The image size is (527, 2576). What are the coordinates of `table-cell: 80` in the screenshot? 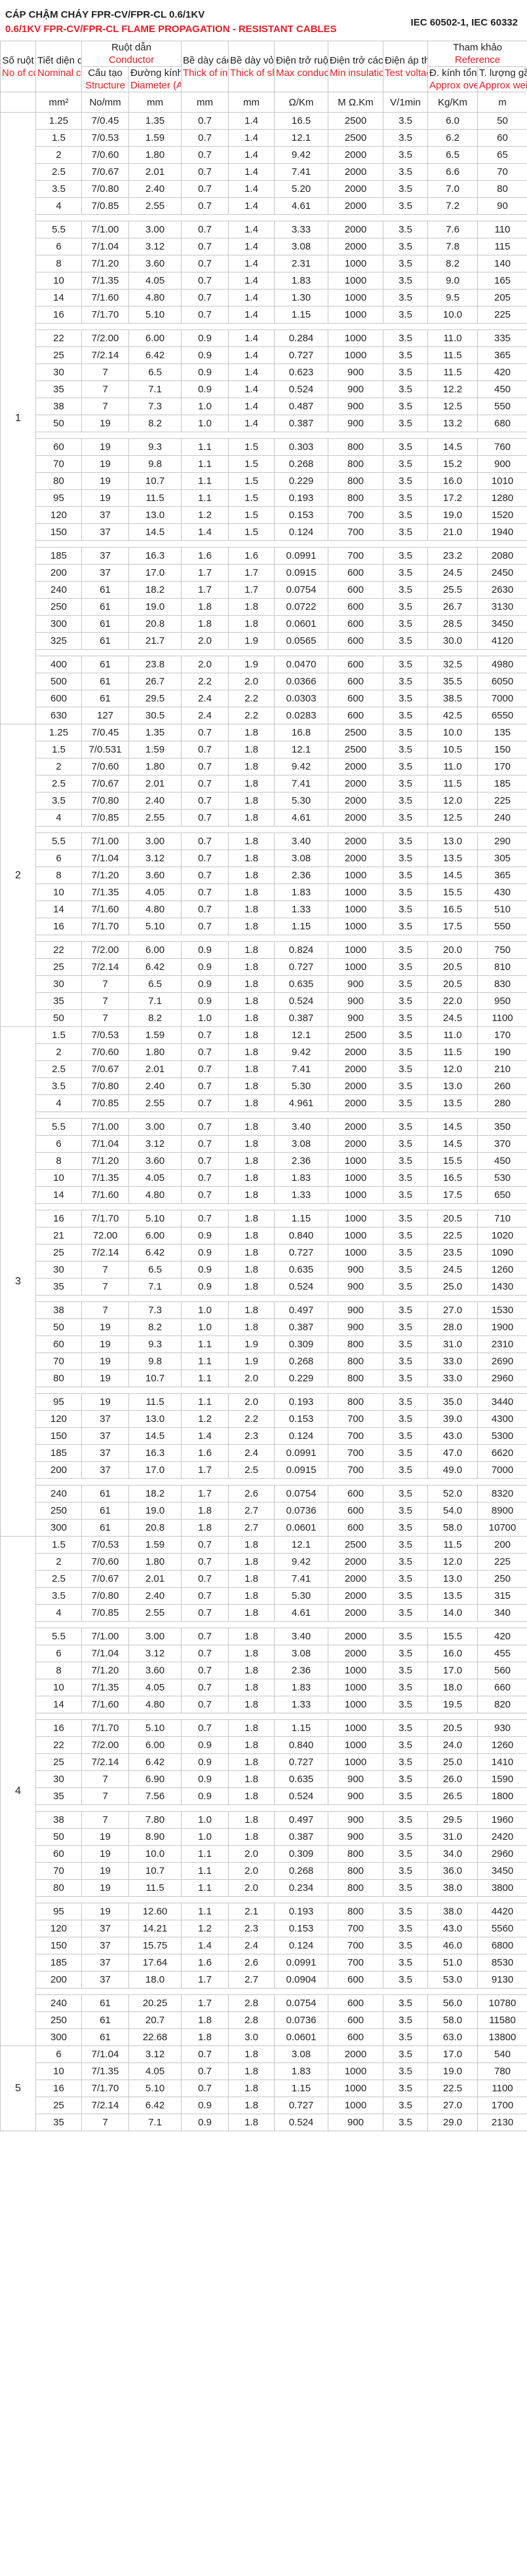 It's located at (58, 481).